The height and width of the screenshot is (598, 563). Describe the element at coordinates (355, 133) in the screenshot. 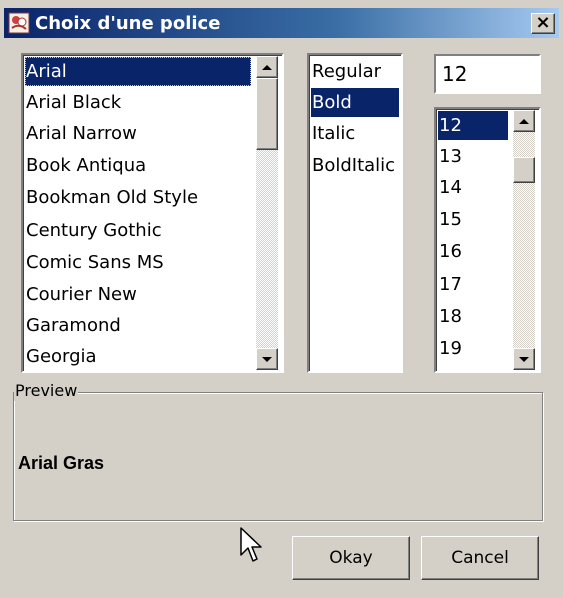

I see `style-list-item: Italic` at that location.